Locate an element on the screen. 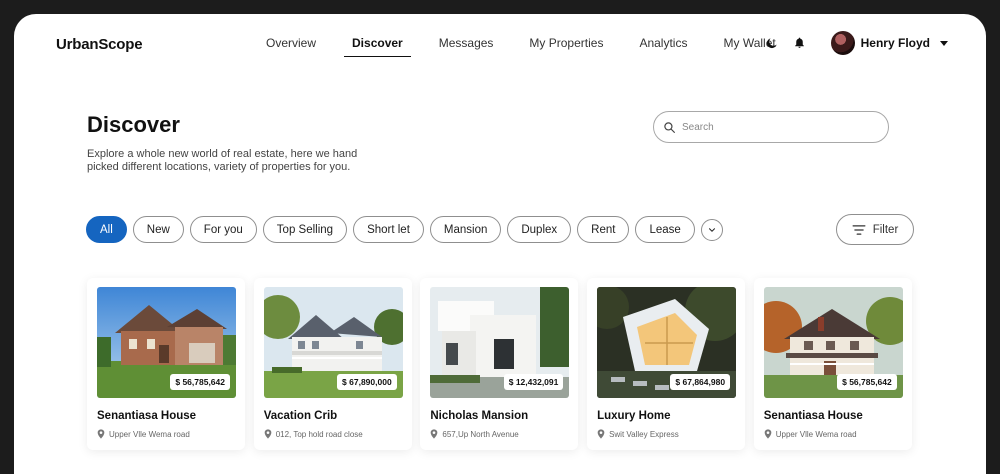 The image size is (1000, 474). chip-top-selling: Top Selling is located at coordinates (305, 229).